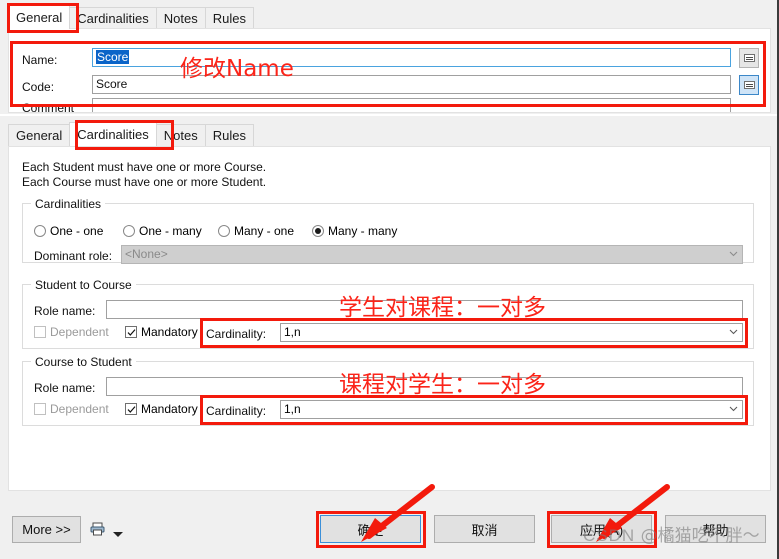 This screenshot has height=559, width=779. I want to click on more-button: More >>, so click(46, 529).